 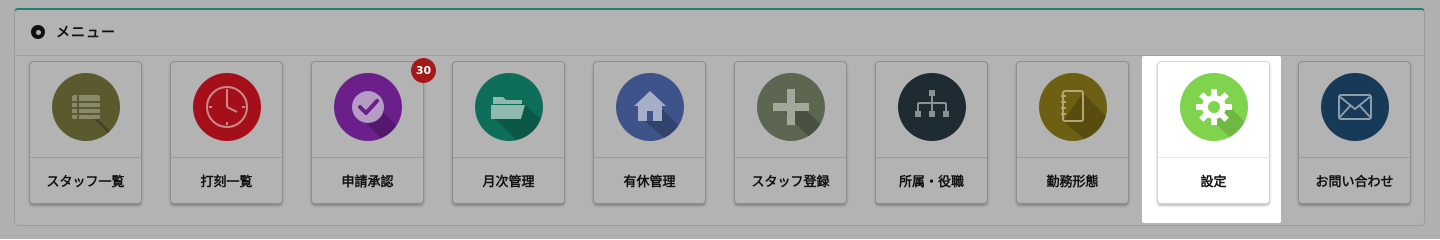 What do you see at coordinates (367, 107) in the screenshot?
I see `check-icon` at bounding box center [367, 107].